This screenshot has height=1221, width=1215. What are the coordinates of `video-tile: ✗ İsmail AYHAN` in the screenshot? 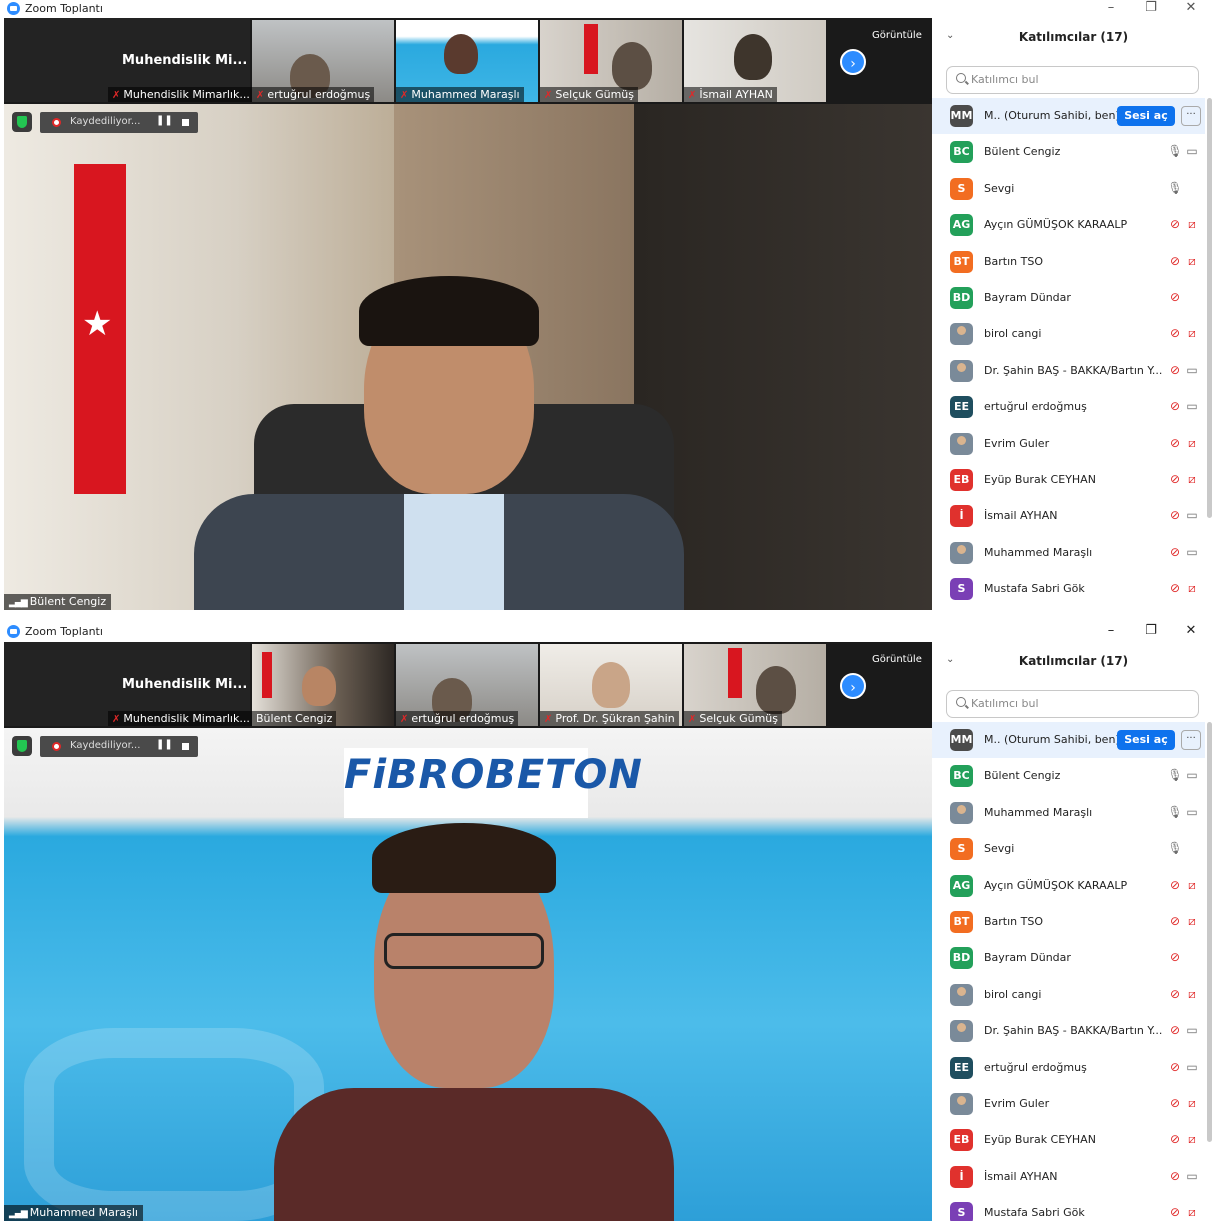 It's located at (755, 61).